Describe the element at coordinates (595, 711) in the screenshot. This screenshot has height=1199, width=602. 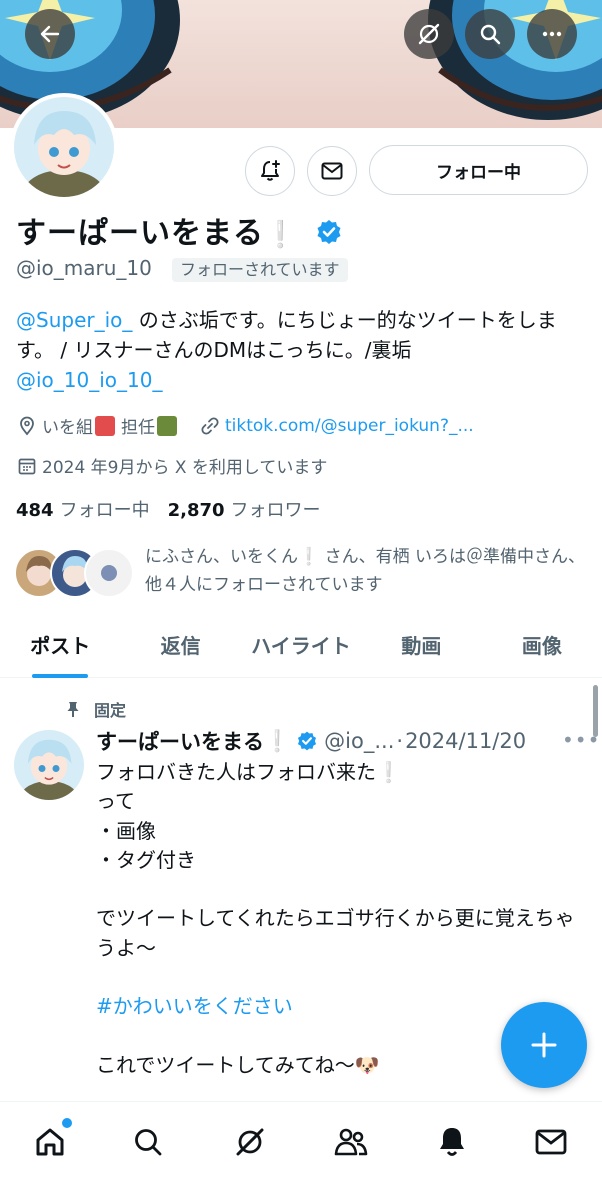
I see `scrollbar` at that location.